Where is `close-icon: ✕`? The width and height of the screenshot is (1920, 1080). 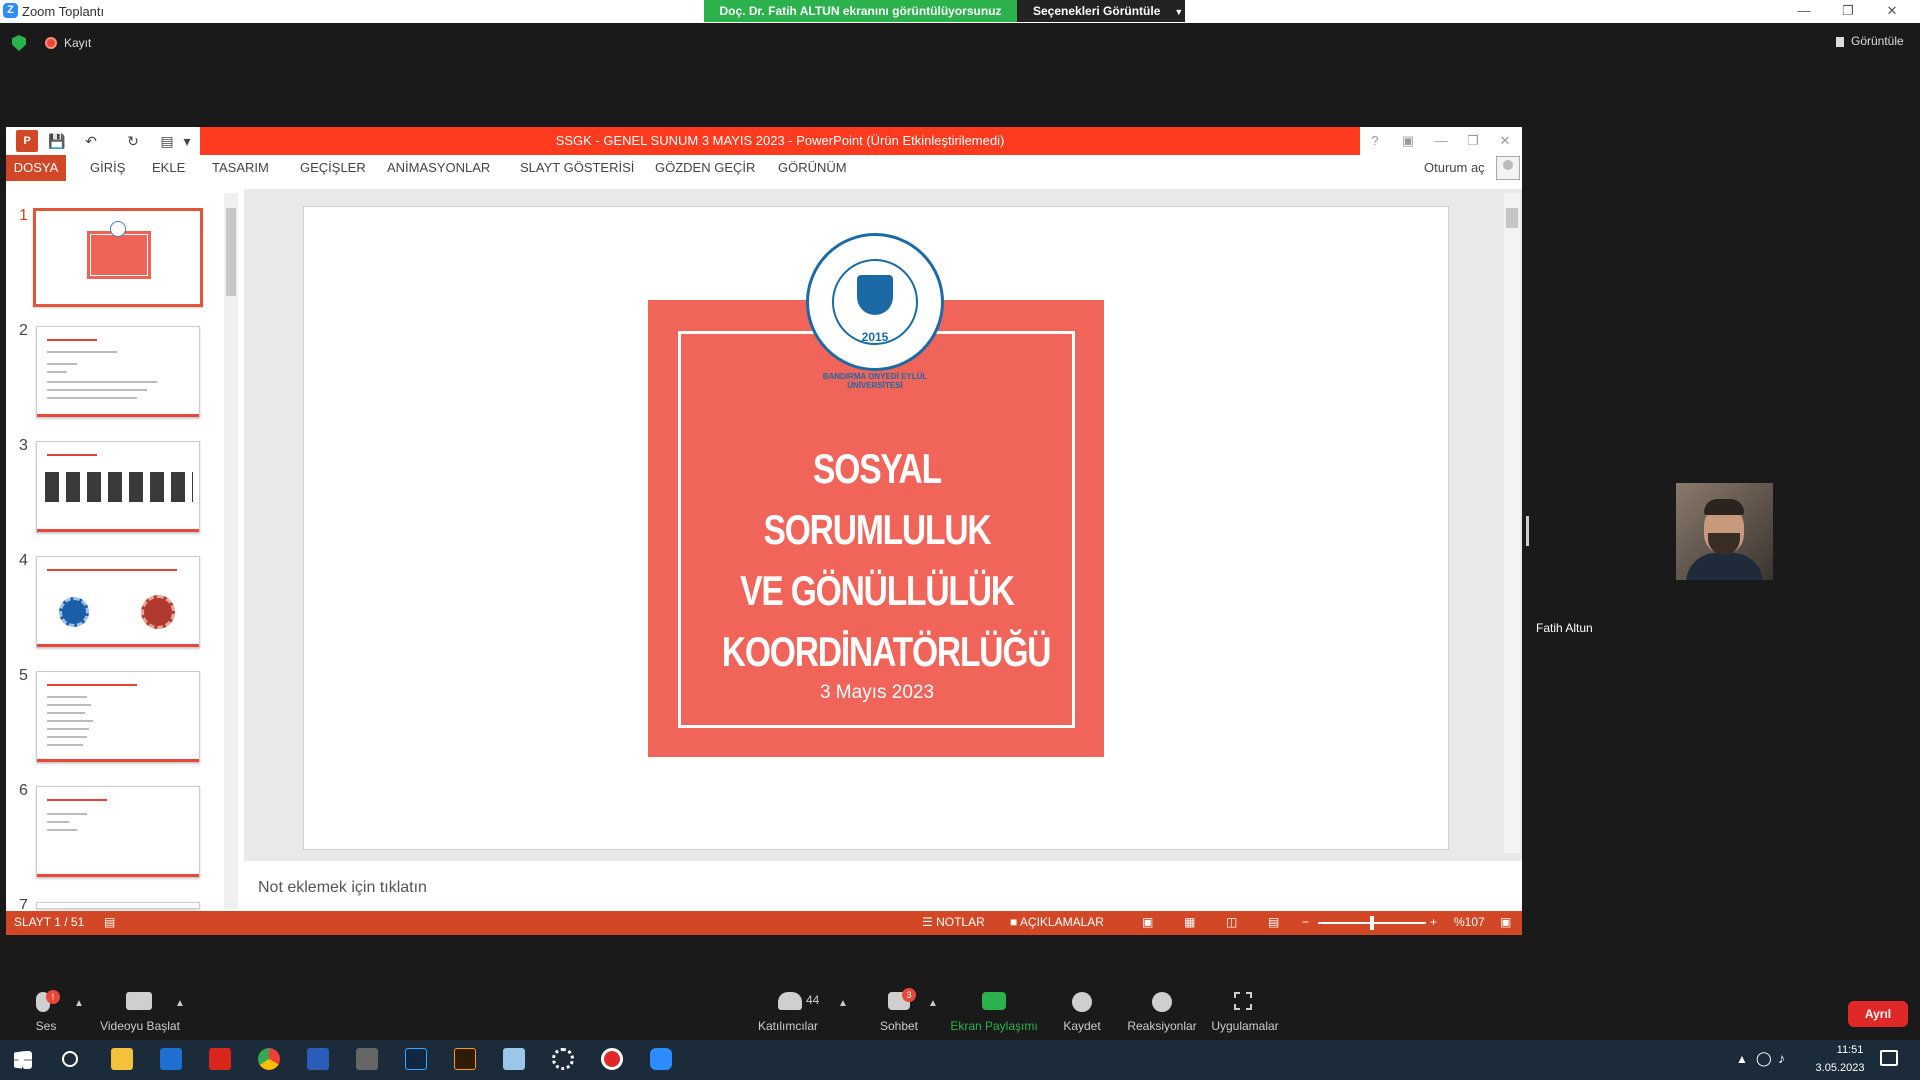 close-icon: ✕ is located at coordinates (1892, 11).